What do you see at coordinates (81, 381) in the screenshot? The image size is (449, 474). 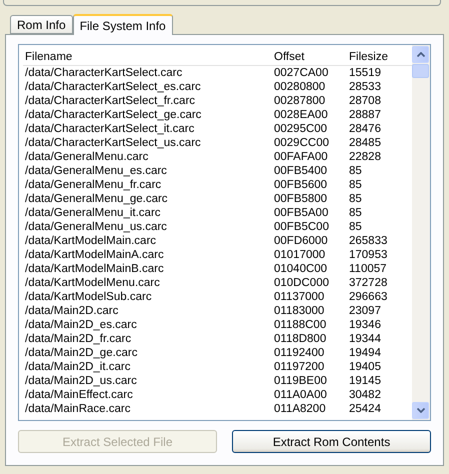 I see `table-cell-text: /data/Main2D_us.carc` at bounding box center [81, 381].